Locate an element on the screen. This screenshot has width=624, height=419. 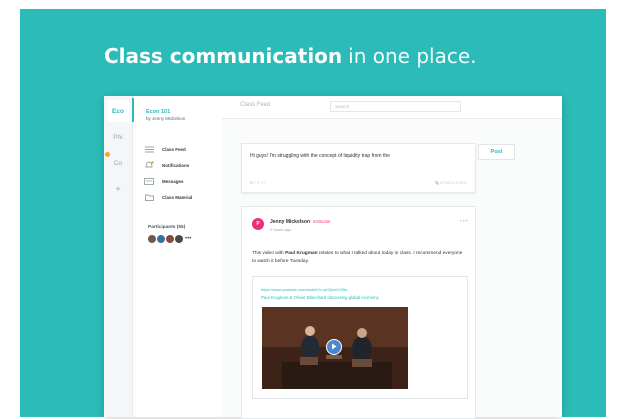
top-bar: Class Feed Search is located at coordinates (392, 107).